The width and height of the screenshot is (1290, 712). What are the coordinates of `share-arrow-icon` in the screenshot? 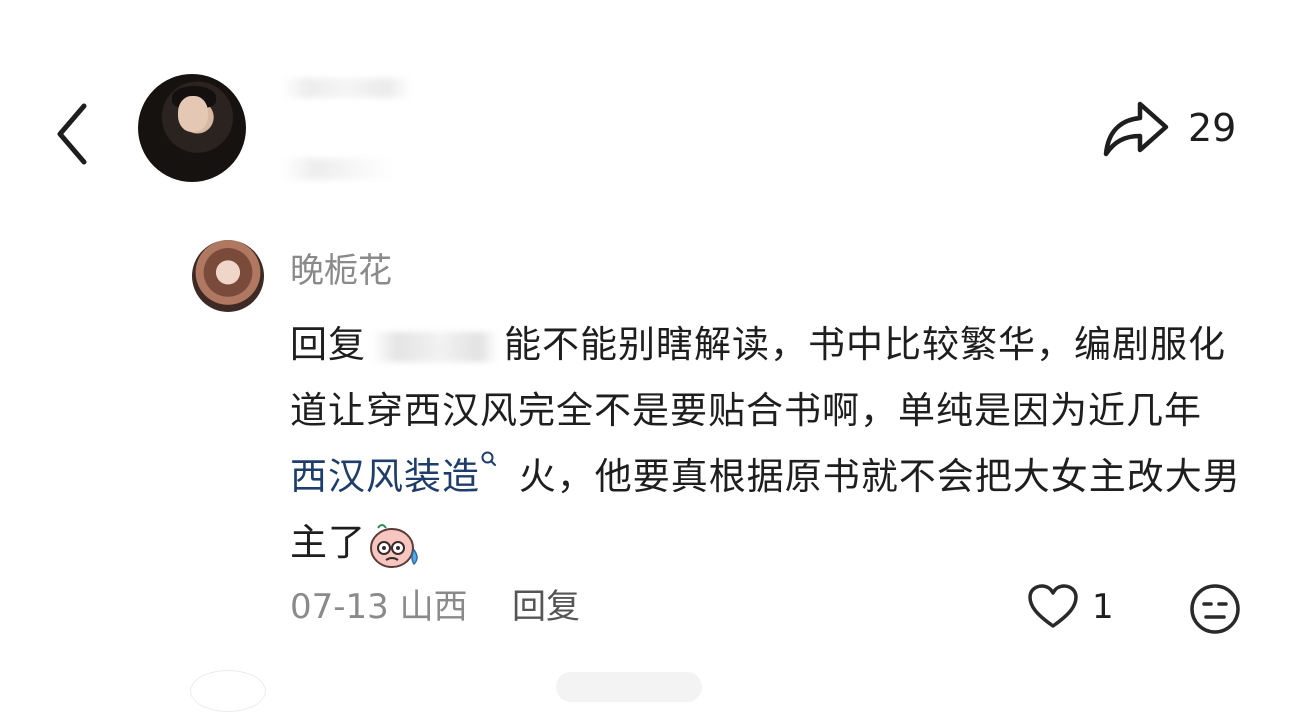 It's located at (1136, 129).